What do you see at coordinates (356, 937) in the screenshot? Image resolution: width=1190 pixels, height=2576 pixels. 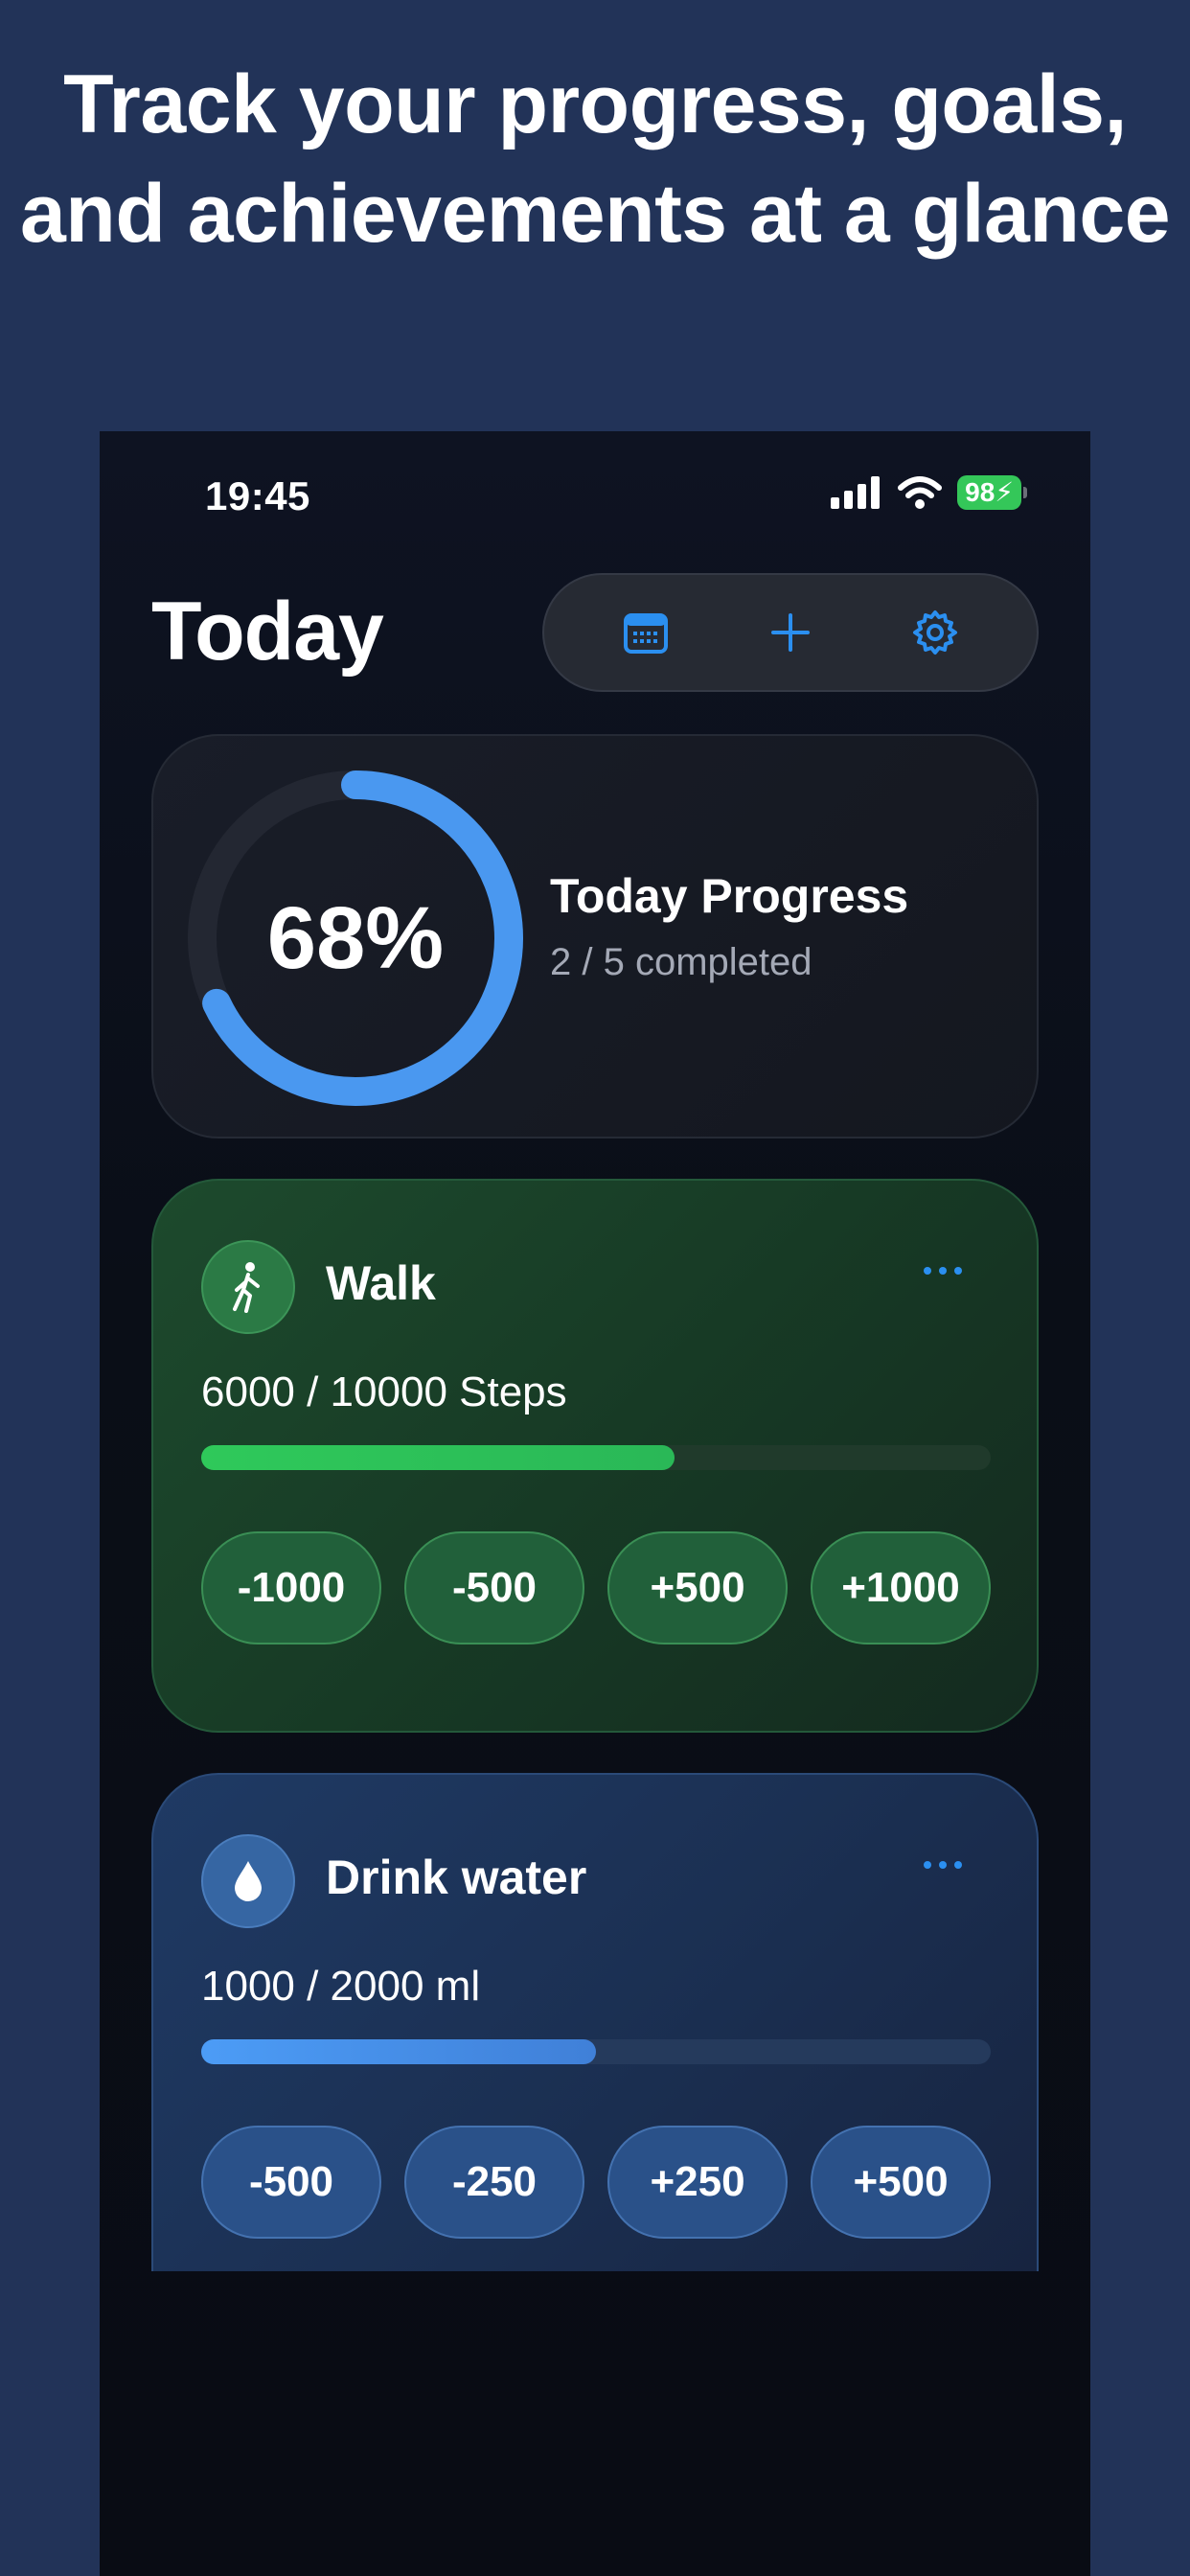 I see `progress-percent: 68%` at bounding box center [356, 937].